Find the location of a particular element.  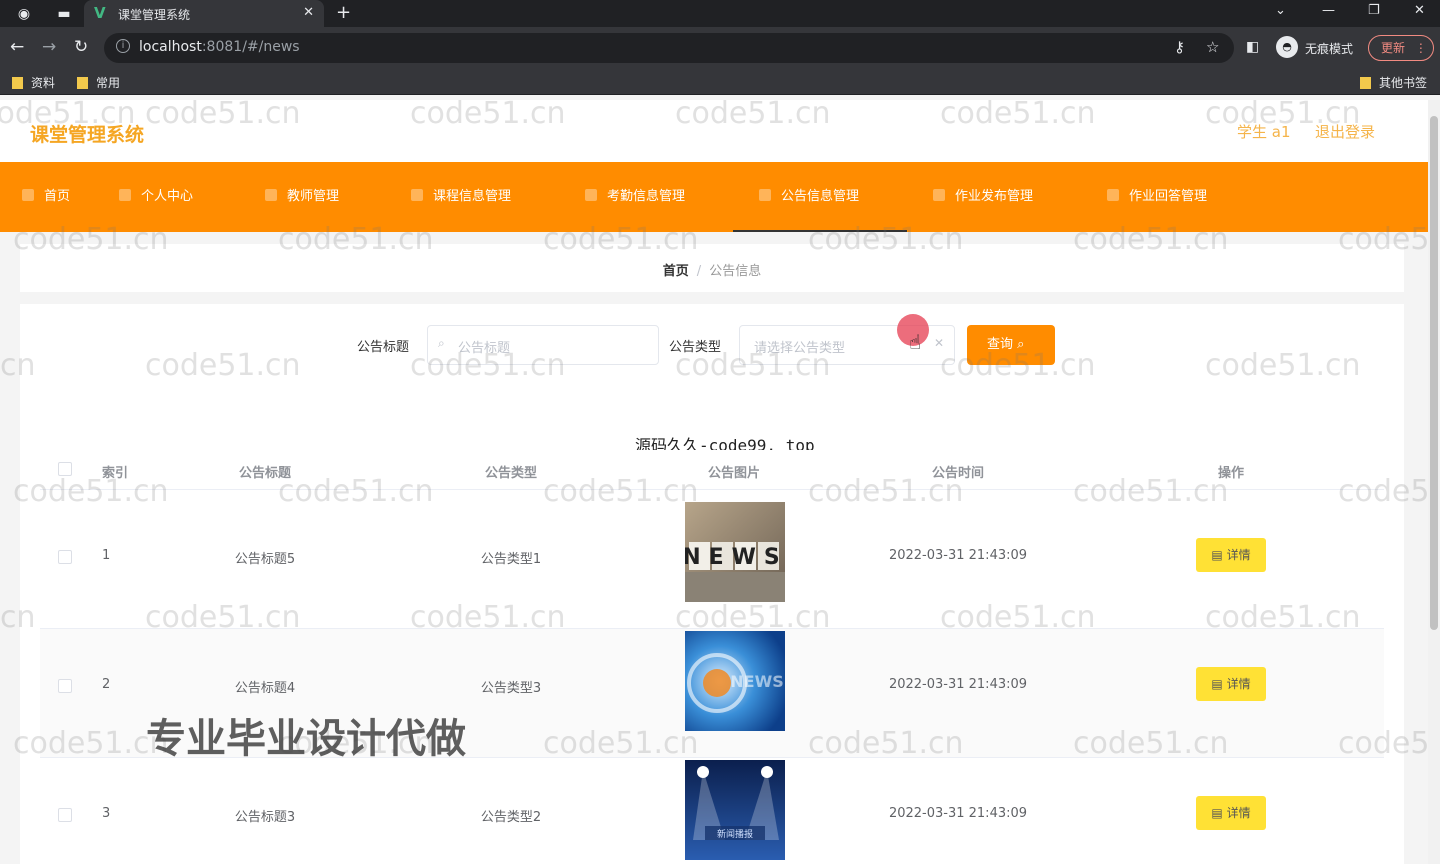

news-image-text: 新闻播报 is located at coordinates (735, 834).